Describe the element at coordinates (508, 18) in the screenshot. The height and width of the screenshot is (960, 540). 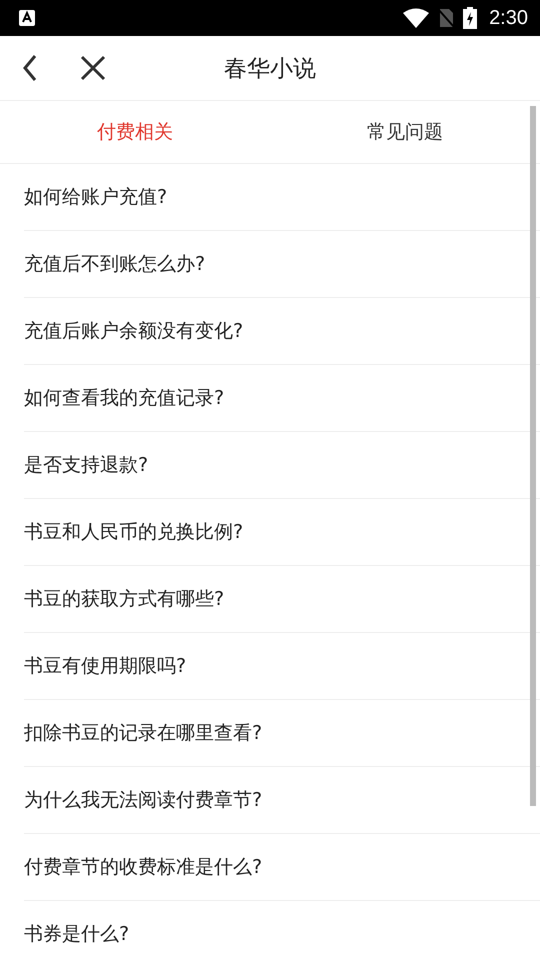
I see `status-time: 2:30` at that location.